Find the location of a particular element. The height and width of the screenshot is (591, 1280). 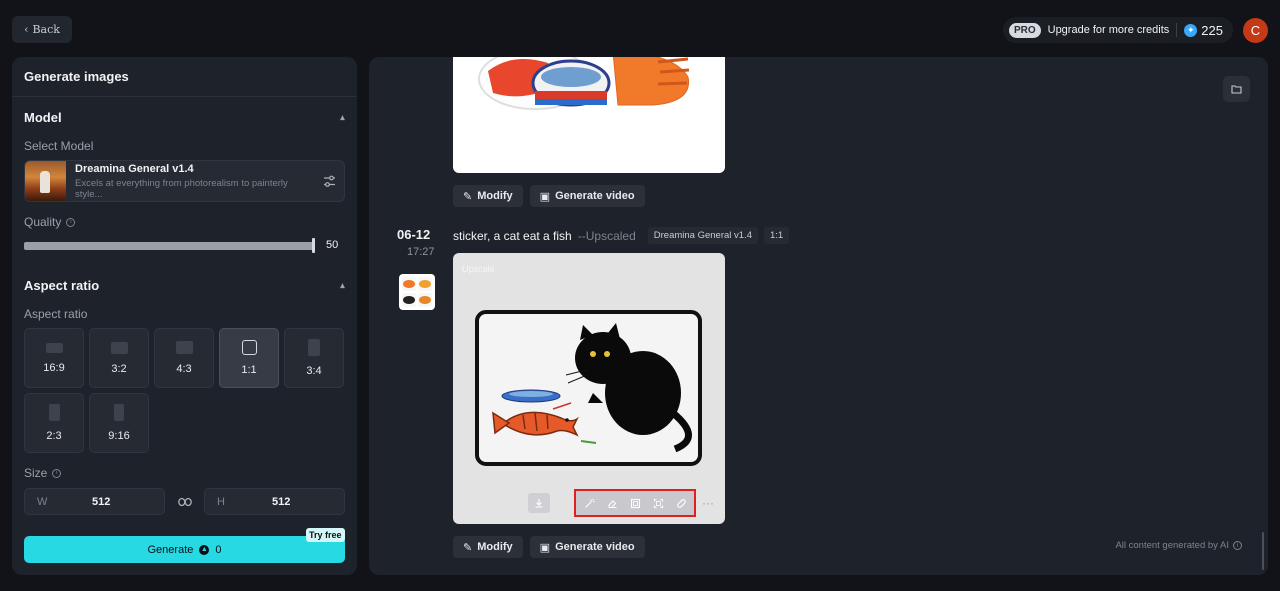

generate-button: Generate ▲ 0 is located at coordinates (184, 549).